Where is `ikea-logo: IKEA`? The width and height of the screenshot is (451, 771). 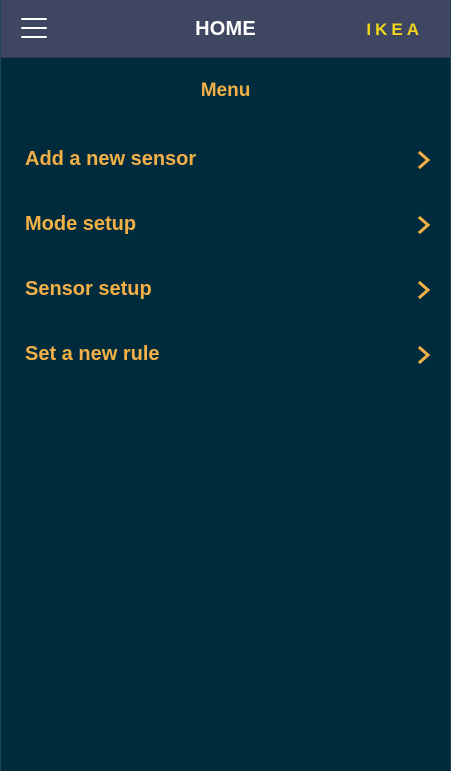 ikea-logo: IKEA is located at coordinates (394, 29).